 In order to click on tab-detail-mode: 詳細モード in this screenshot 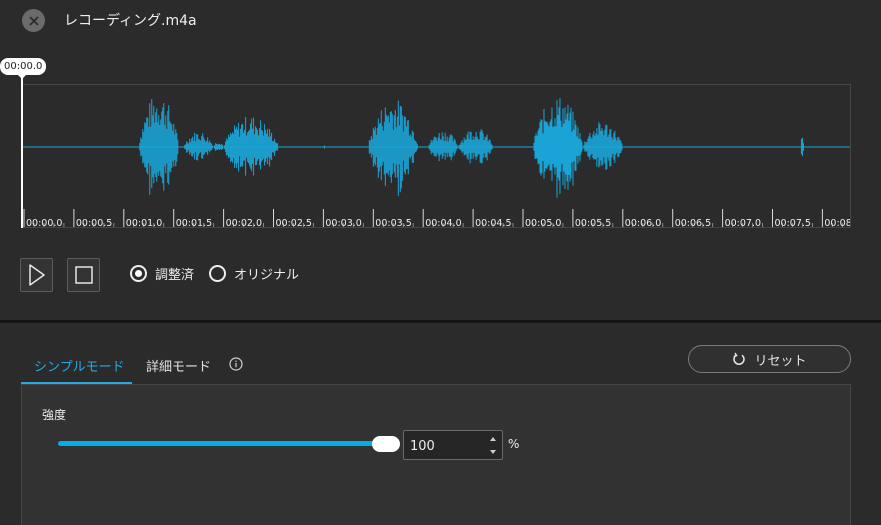, I will do `click(178, 369)`.